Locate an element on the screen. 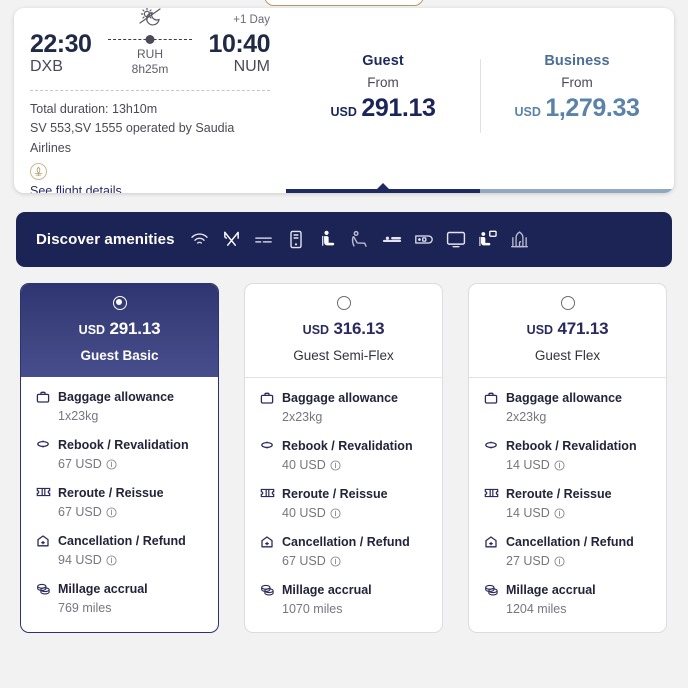  amenities-icon-list is located at coordinates (360, 240).